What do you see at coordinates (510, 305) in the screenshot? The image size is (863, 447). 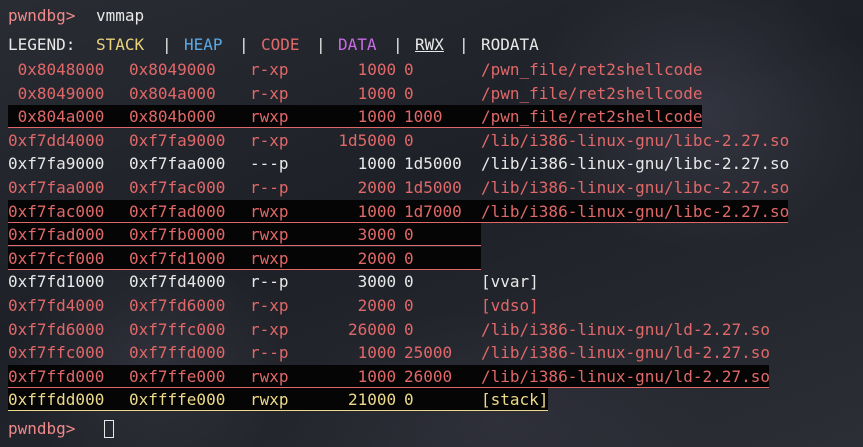 I see `cell-file: [vdso]` at bounding box center [510, 305].